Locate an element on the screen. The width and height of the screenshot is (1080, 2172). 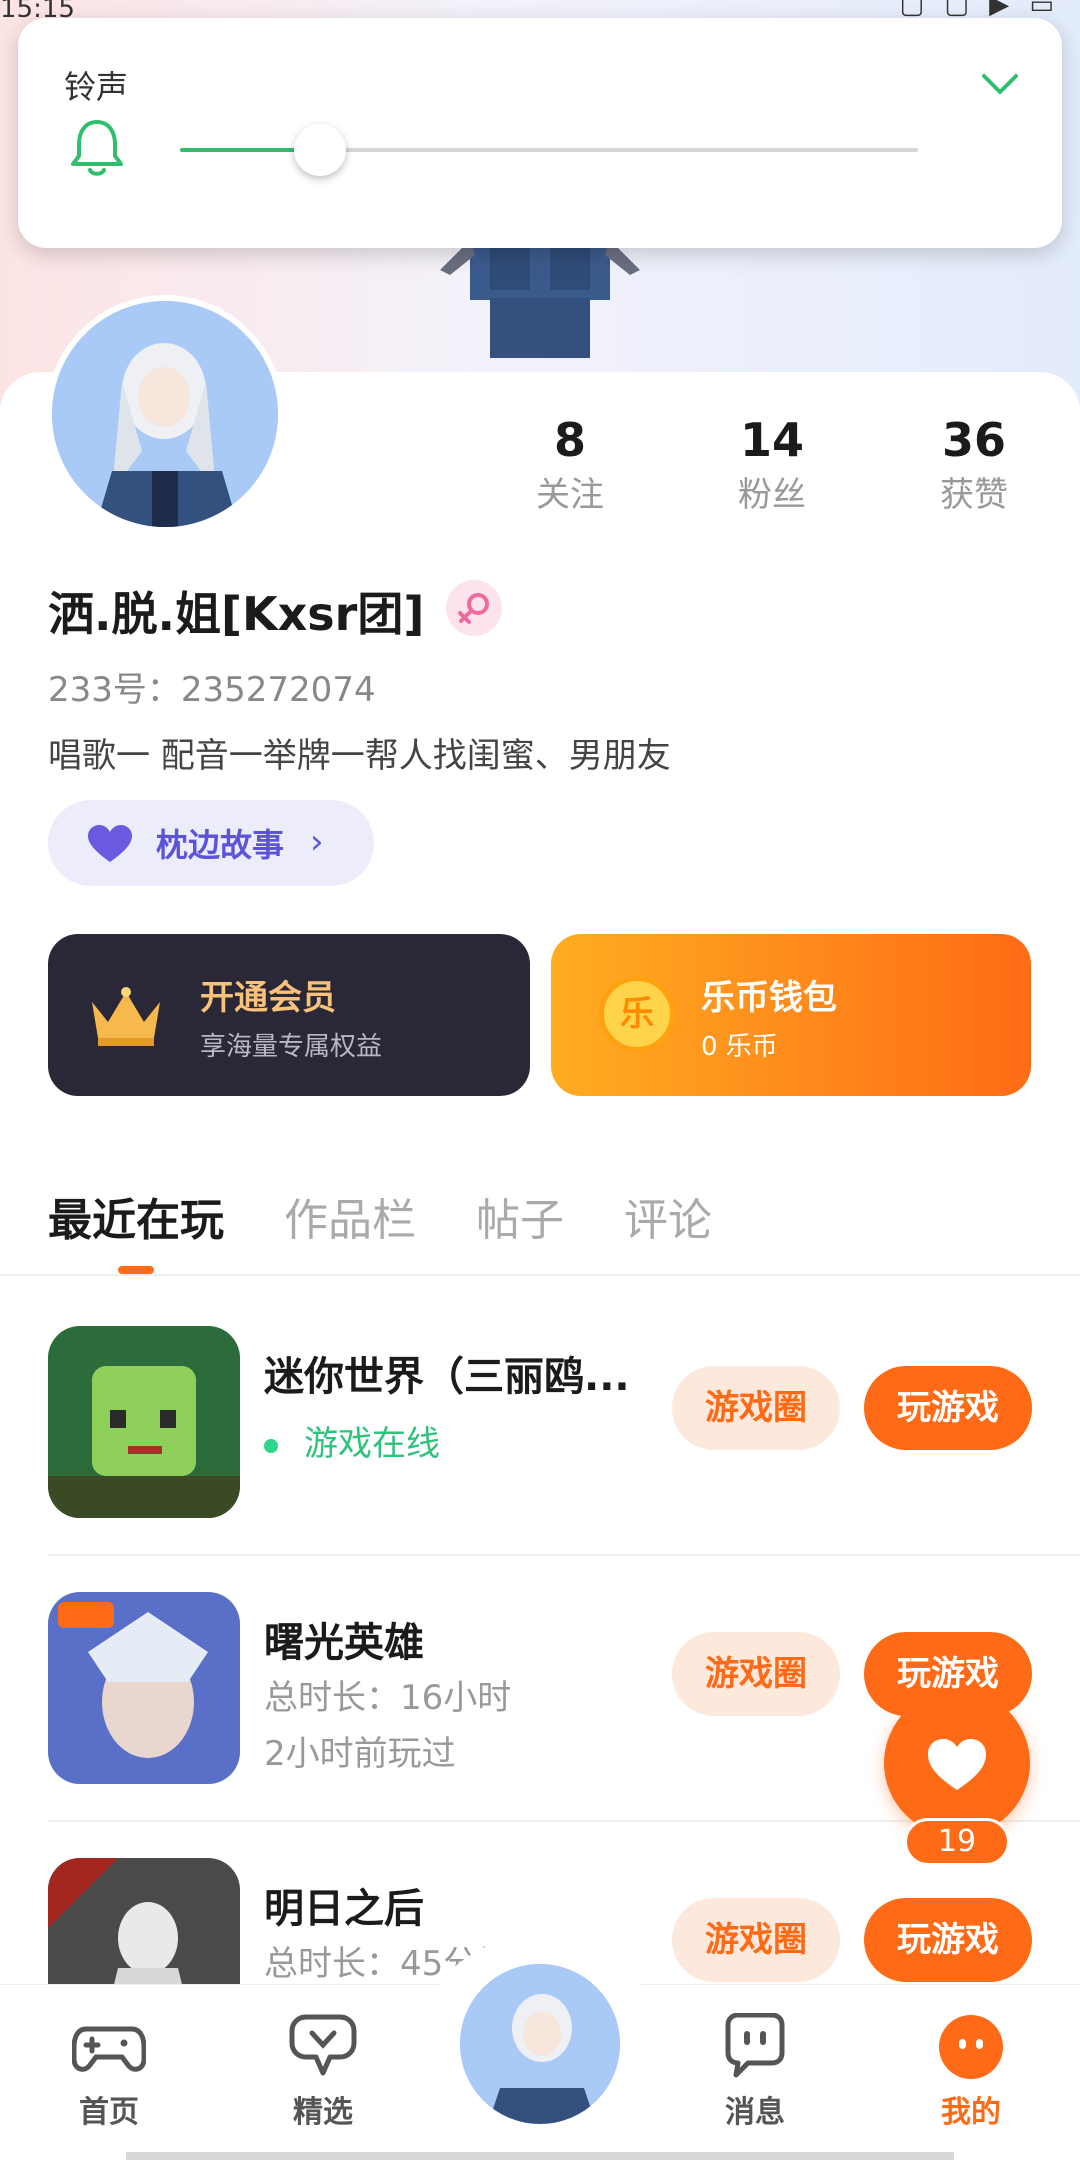
game-row: 迷你世界（三丽鸥... 游戏在线 游戏圈 玩游戏 is located at coordinates (540, 1424).